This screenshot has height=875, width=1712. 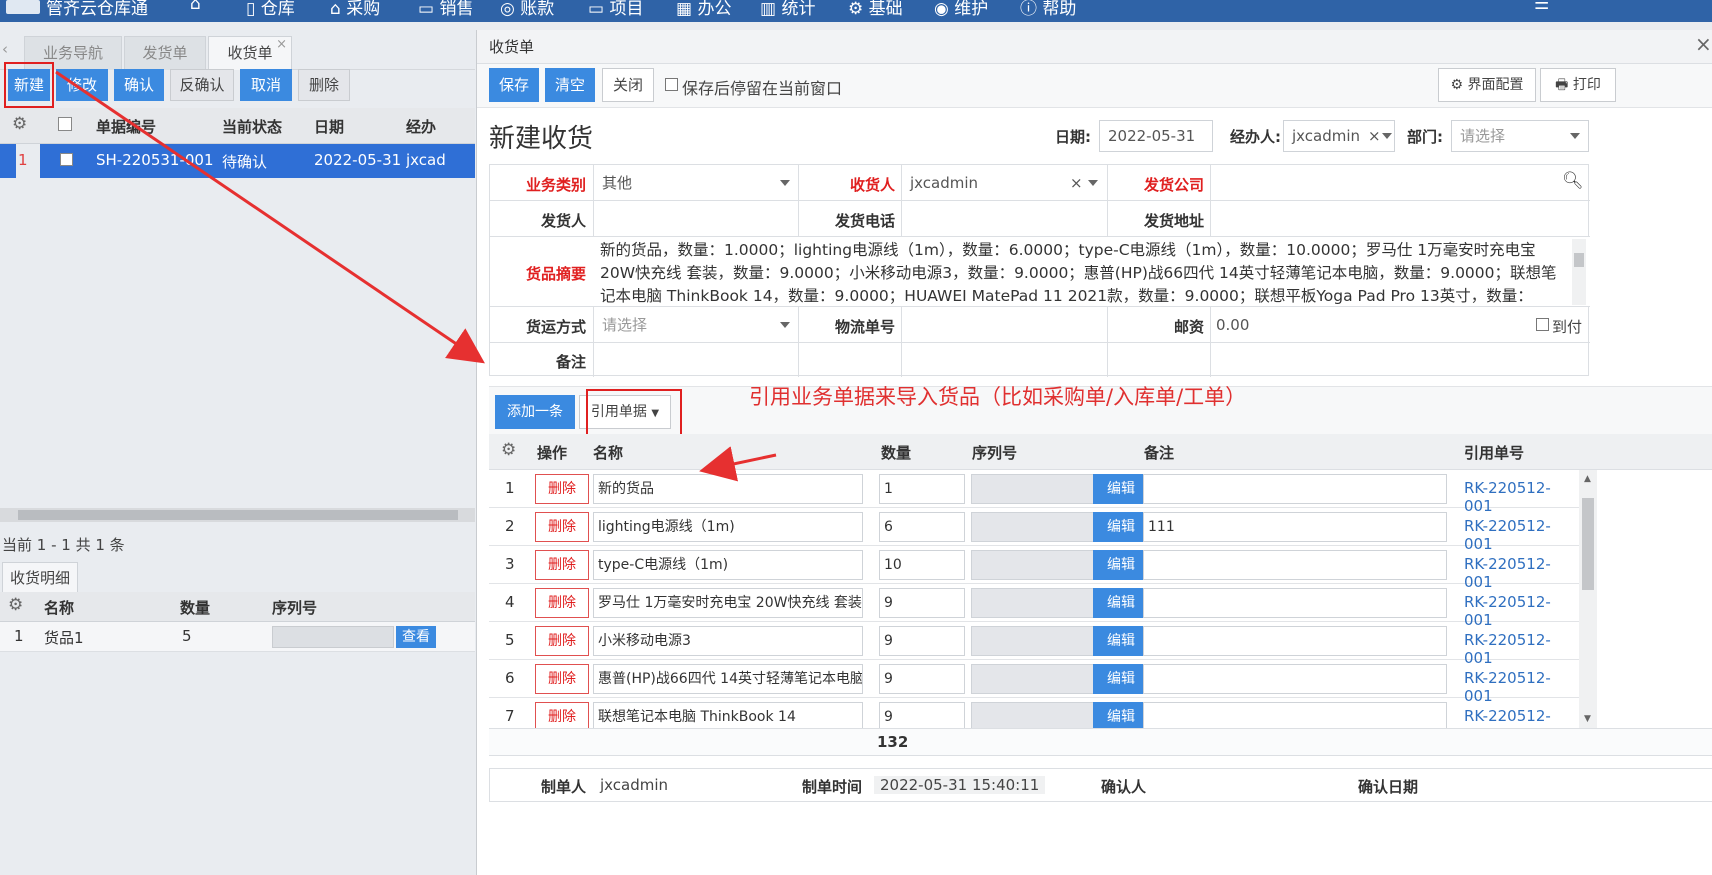 What do you see at coordinates (1339, 136) in the screenshot?
I see `handler-select: jxcadmin ×` at bounding box center [1339, 136].